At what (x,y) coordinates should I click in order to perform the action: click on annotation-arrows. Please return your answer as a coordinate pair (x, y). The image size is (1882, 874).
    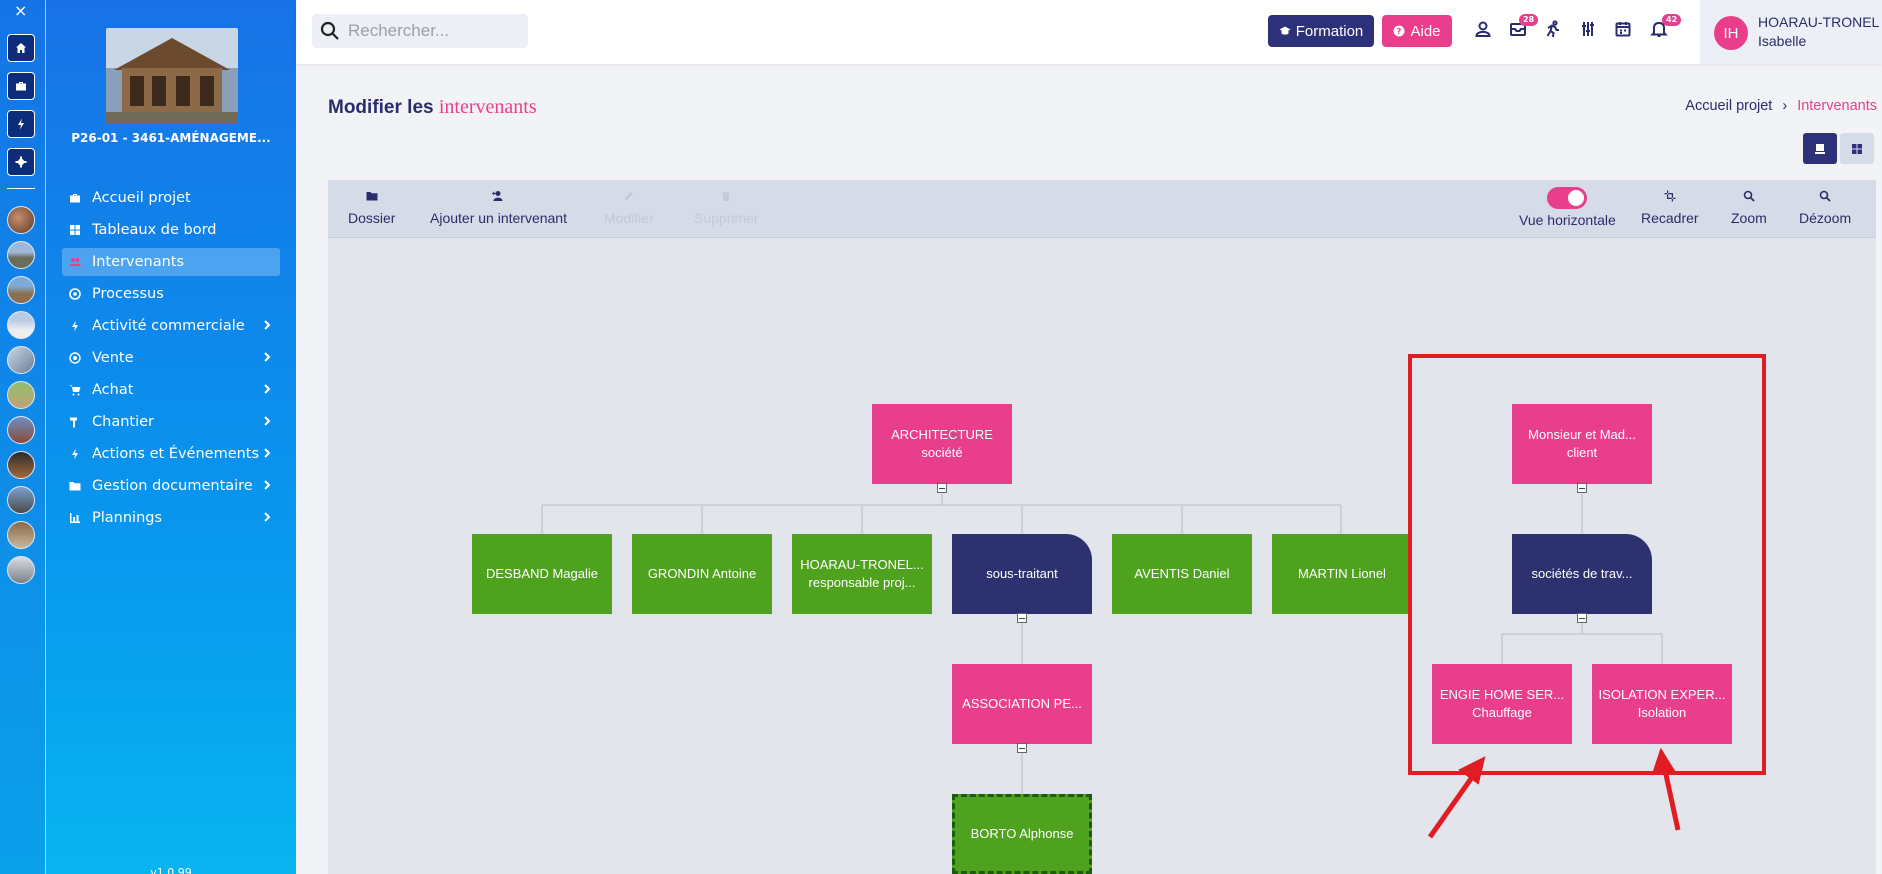
    Looking at the image, I should click on (1554, 793).